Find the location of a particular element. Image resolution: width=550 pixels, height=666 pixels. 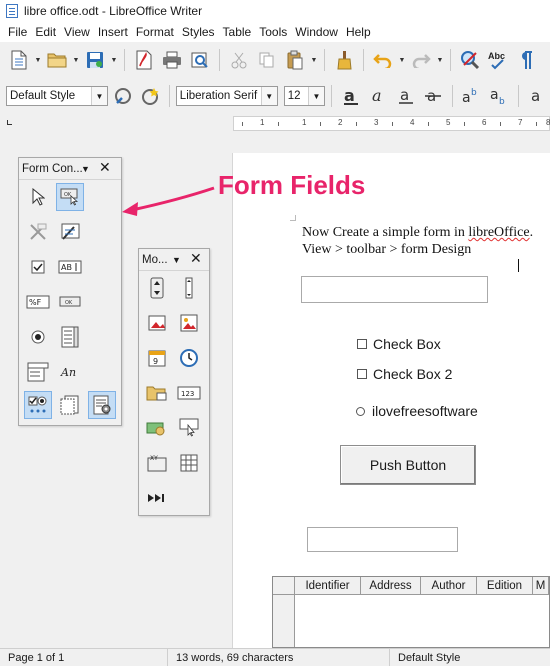

form-controls-header: Form Con... ▼ ✕ is located at coordinates (70, 169).